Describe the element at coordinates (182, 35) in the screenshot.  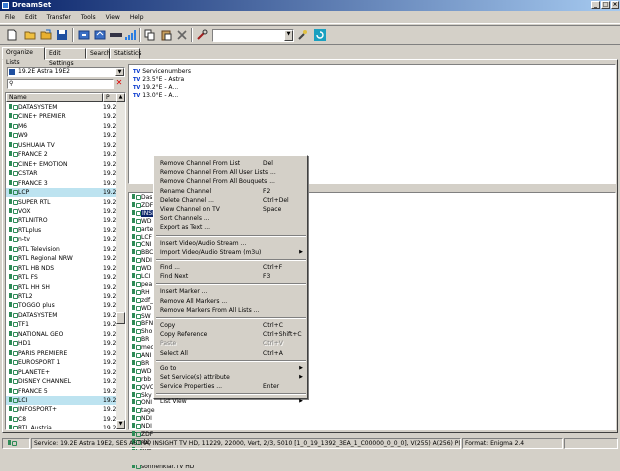
I see `delete-icon` at that location.